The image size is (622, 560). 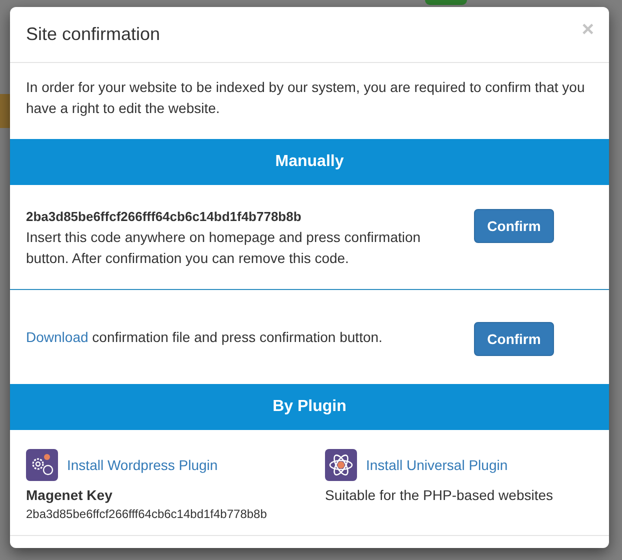 What do you see at coordinates (42, 464) in the screenshot?
I see `gear-plugin-icon` at bounding box center [42, 464].